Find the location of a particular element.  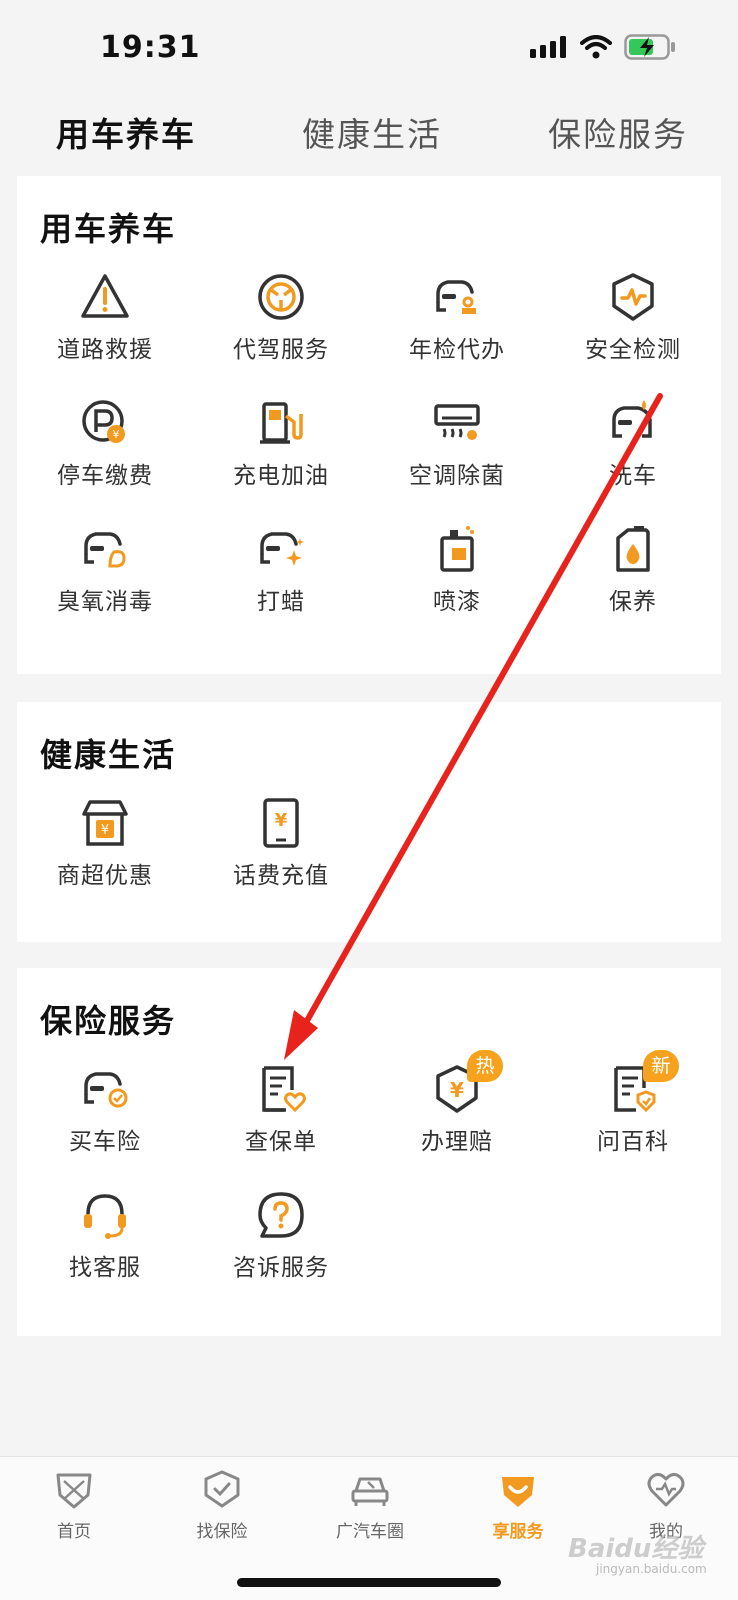

car-wax-icon is located at coordinates (281, 549).